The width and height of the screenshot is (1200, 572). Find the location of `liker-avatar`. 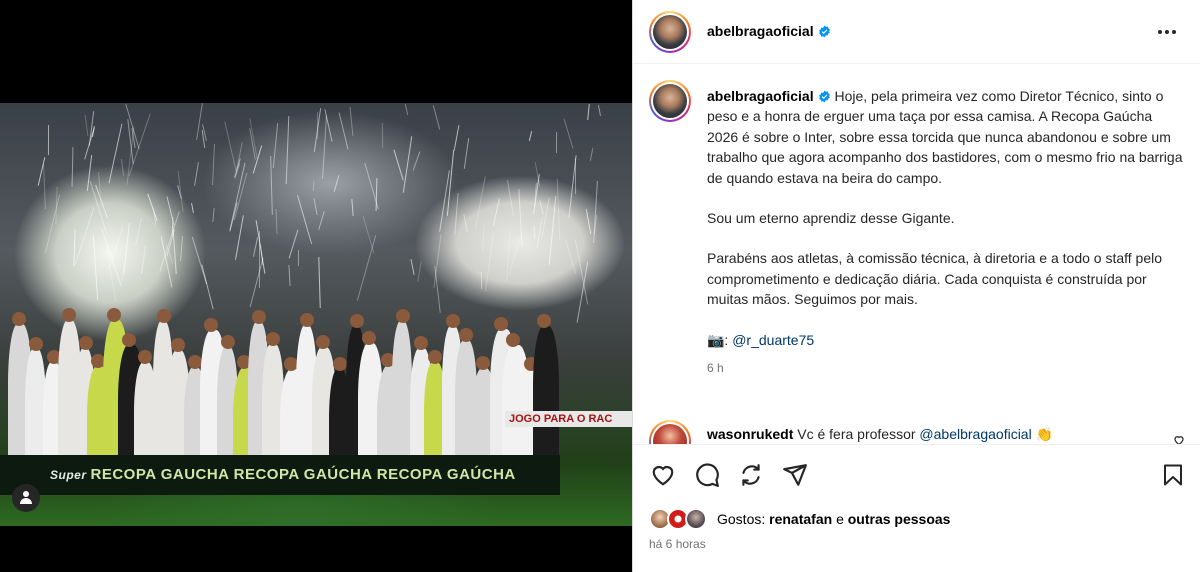

liker-avatar is located at coordinates (696, 519).